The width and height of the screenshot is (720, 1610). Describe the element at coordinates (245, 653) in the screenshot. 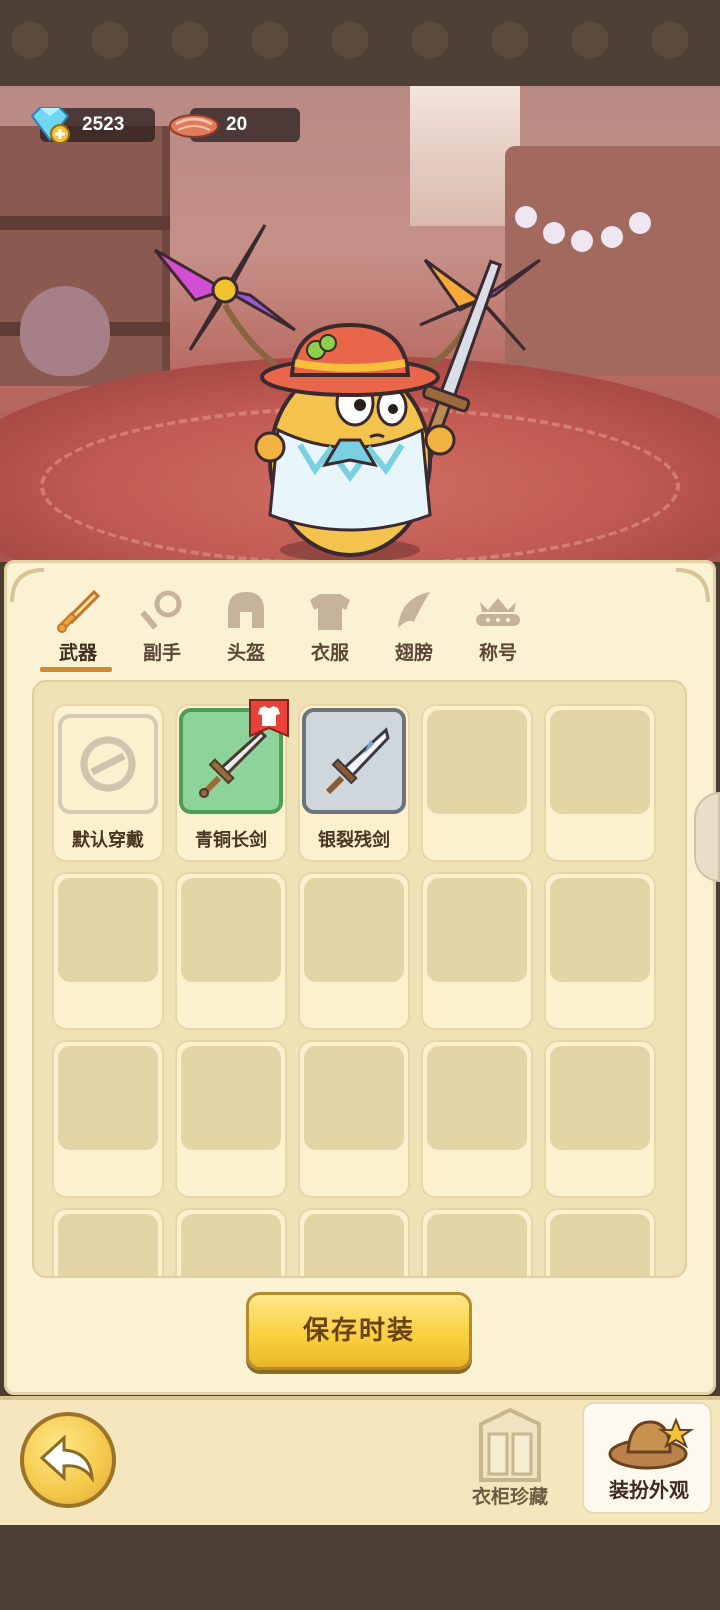

I see `tab-label: 头盔` at that location.